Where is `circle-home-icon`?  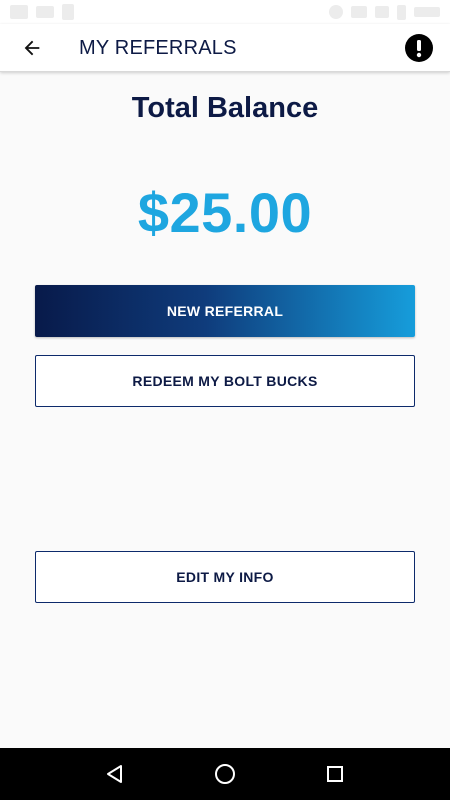
circle-home-icon is located at coordinates (225, 774).